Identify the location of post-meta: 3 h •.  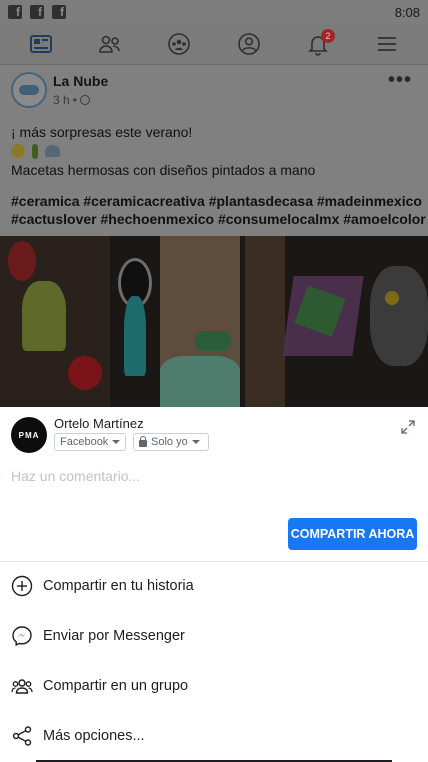
(71, 100).